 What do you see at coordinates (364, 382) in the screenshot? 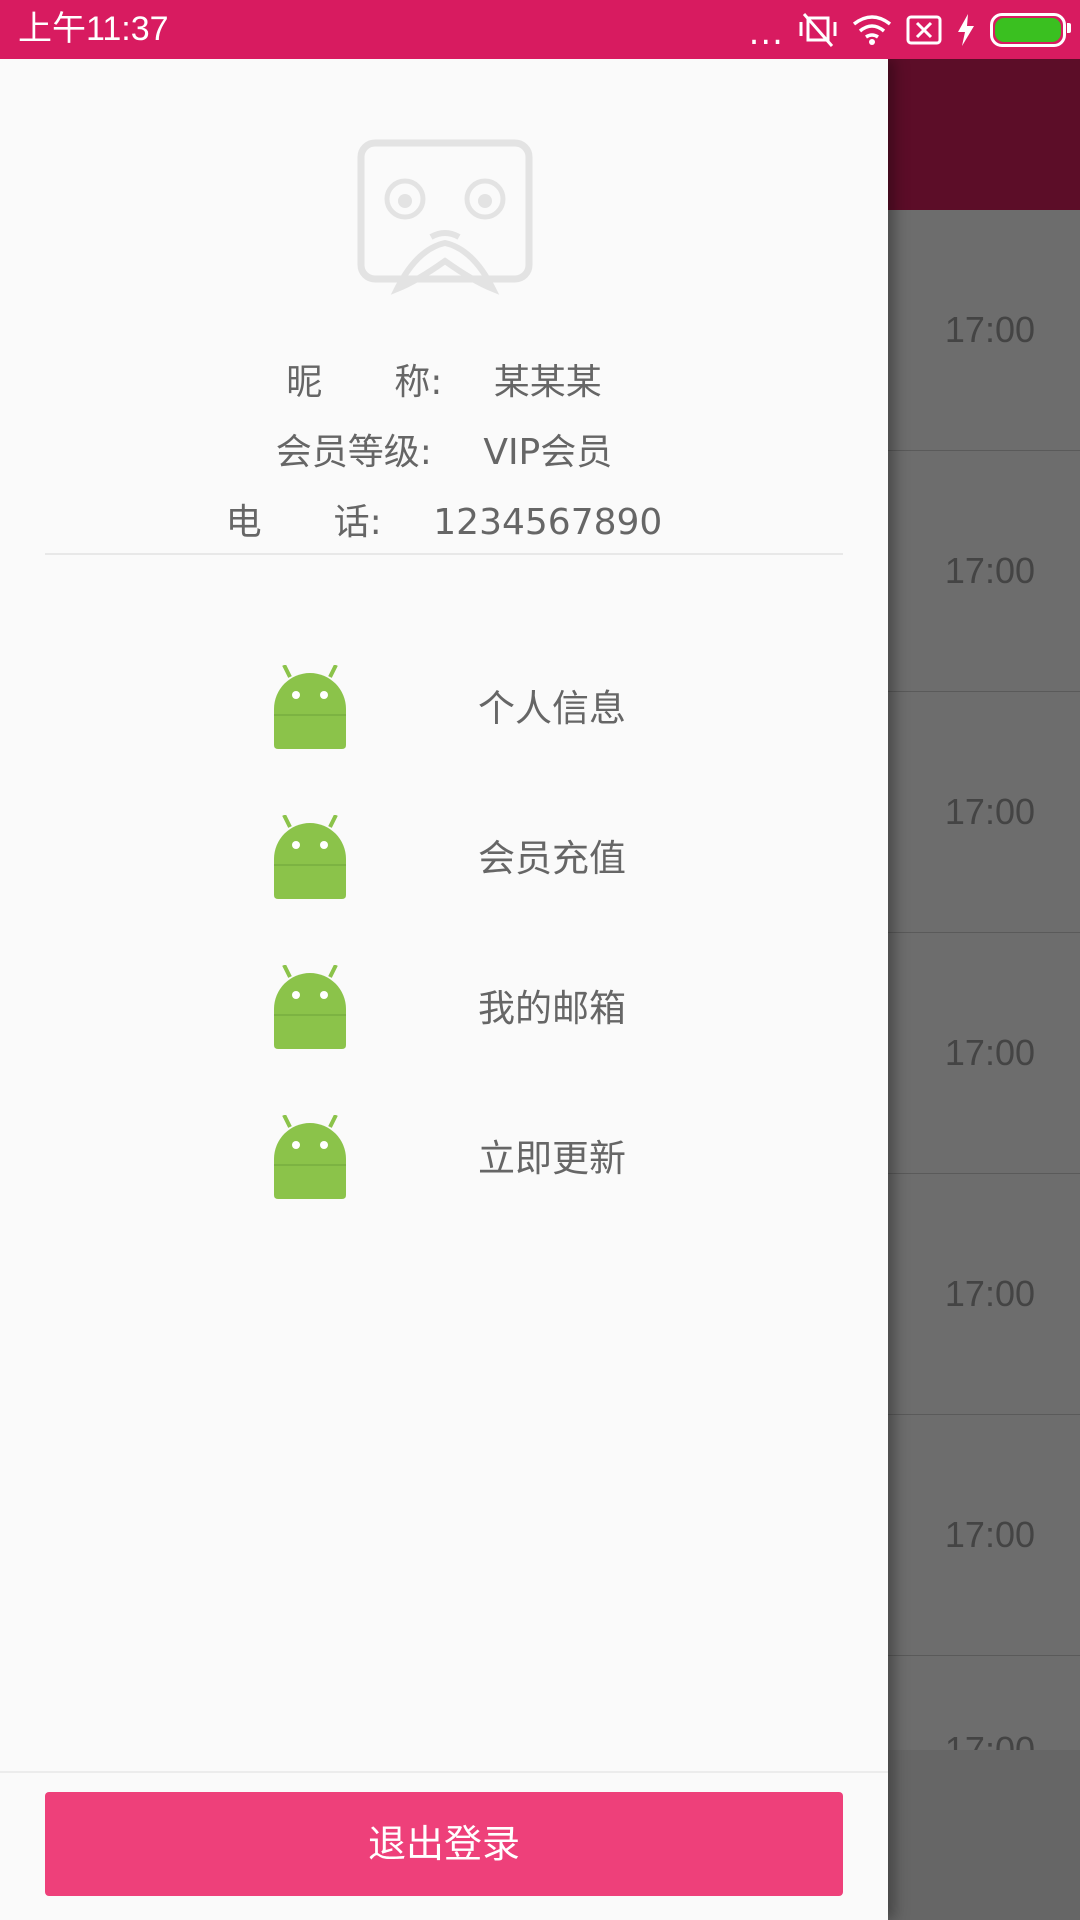
I see `nickname-label: 昵 称:` at bounding box center [364, 382].